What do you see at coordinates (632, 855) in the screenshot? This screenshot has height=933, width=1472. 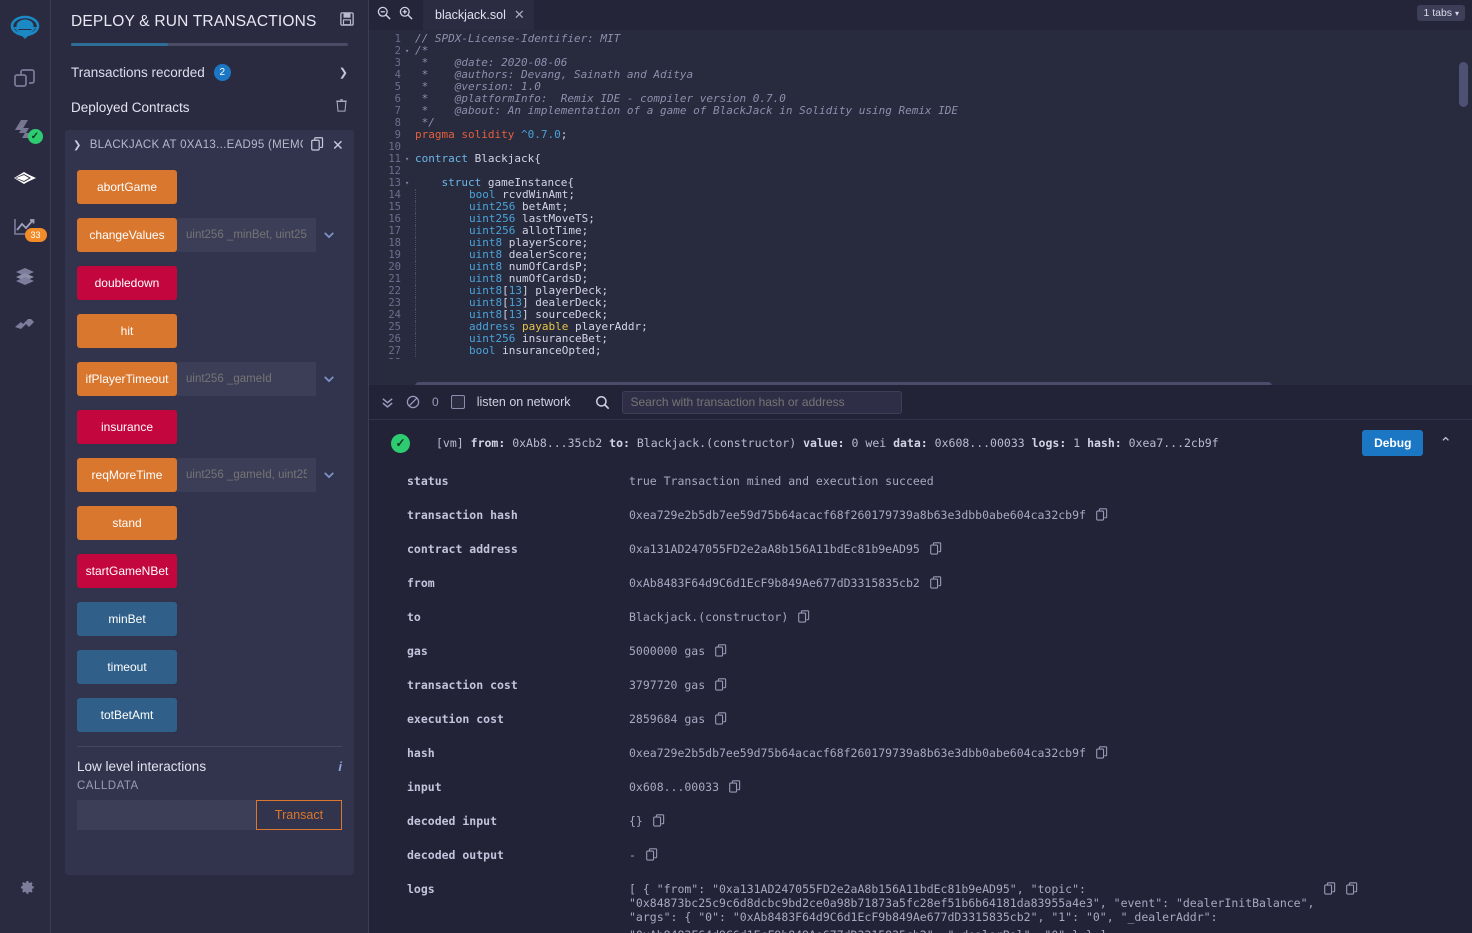 I see `detail-value: -` at bounding box center [632, 855].